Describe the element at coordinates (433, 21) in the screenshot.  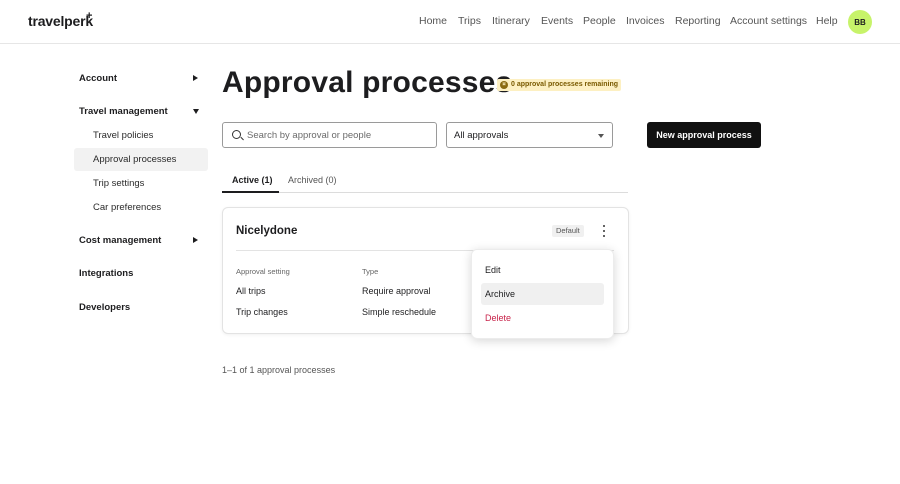
I see `nav-home: Home` at that location.